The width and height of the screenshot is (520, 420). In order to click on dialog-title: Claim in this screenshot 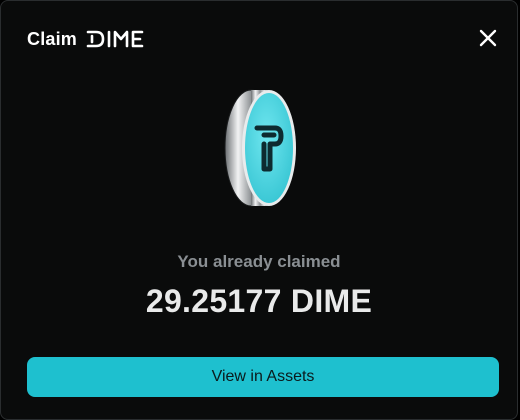, I will do `click(52, 38)`.